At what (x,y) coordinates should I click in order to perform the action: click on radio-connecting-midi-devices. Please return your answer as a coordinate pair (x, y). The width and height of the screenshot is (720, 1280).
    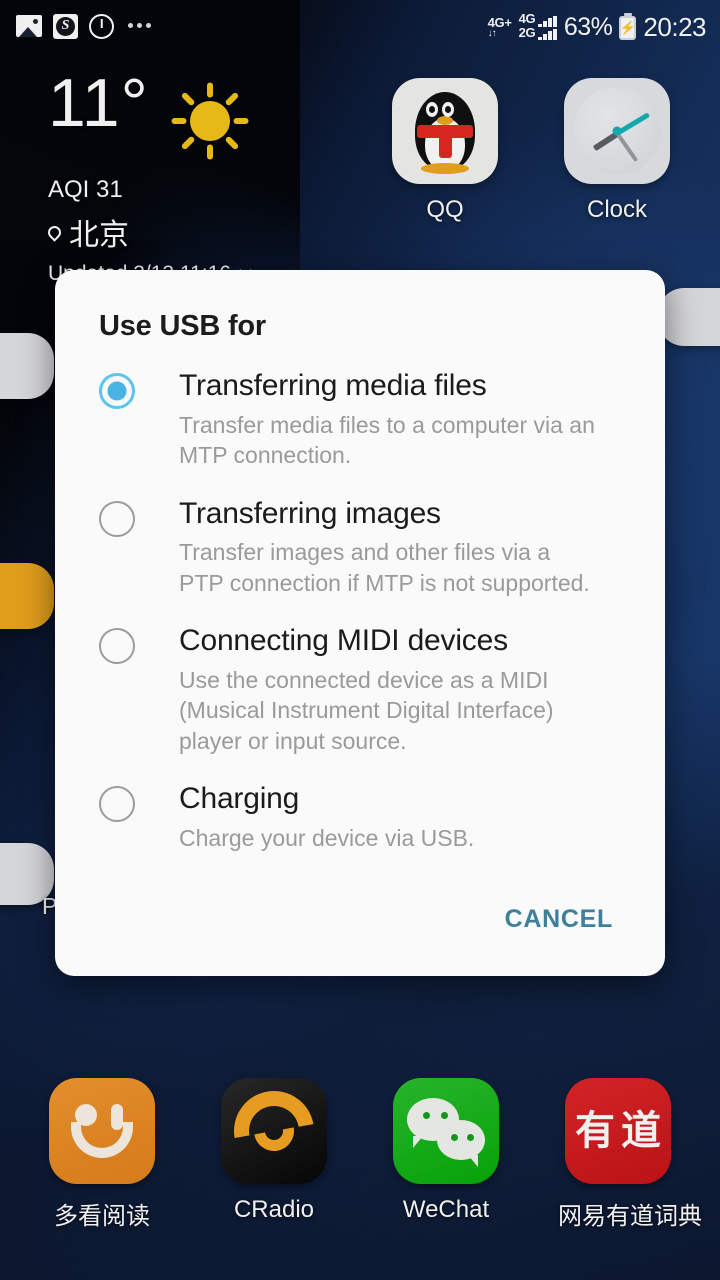
    Looking at the image, I should click on (117, 646).